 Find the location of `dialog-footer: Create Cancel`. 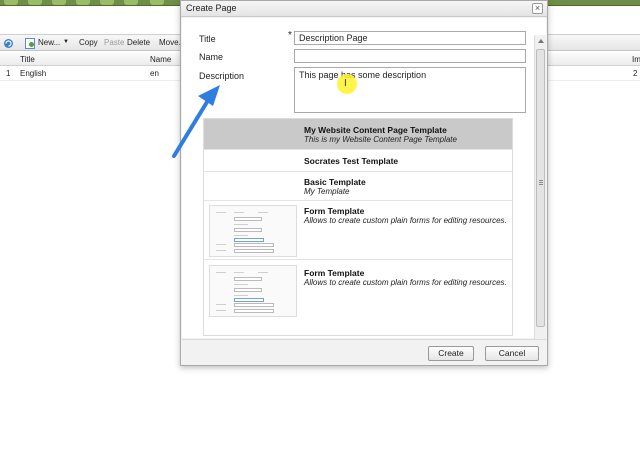

dialog-footer: Create Cancel is located at coordinates (364, 352).